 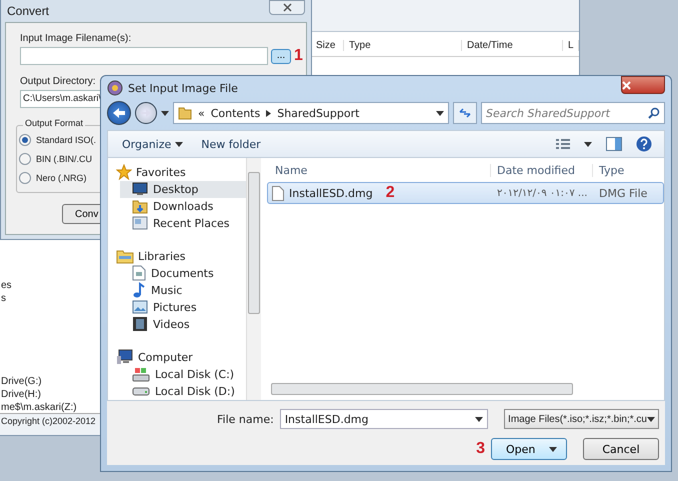 I want to click on group-label: Output Format, so click(x=54, y=123).